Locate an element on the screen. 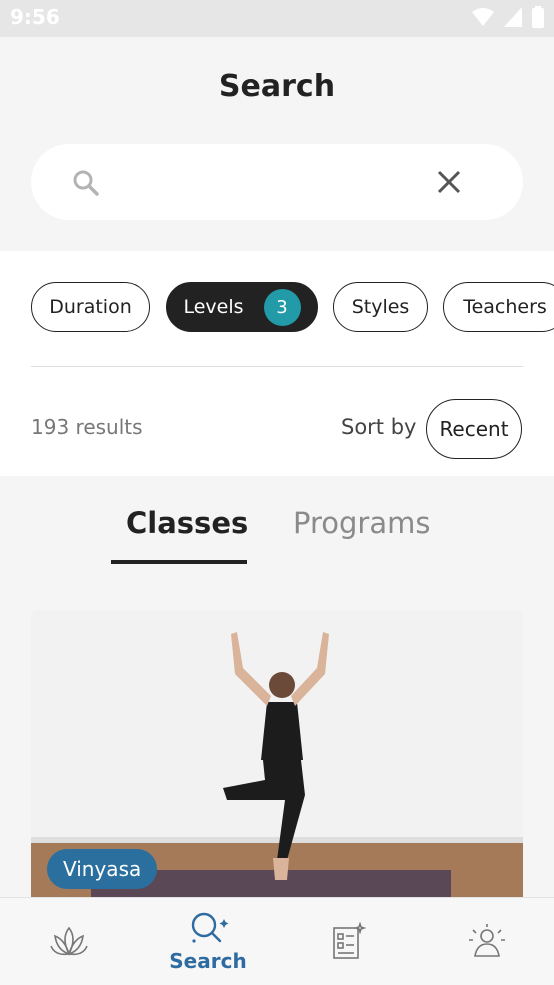 The height and width of the screenshot is (985, 554). search-icon is located at coordinates (86, 183).